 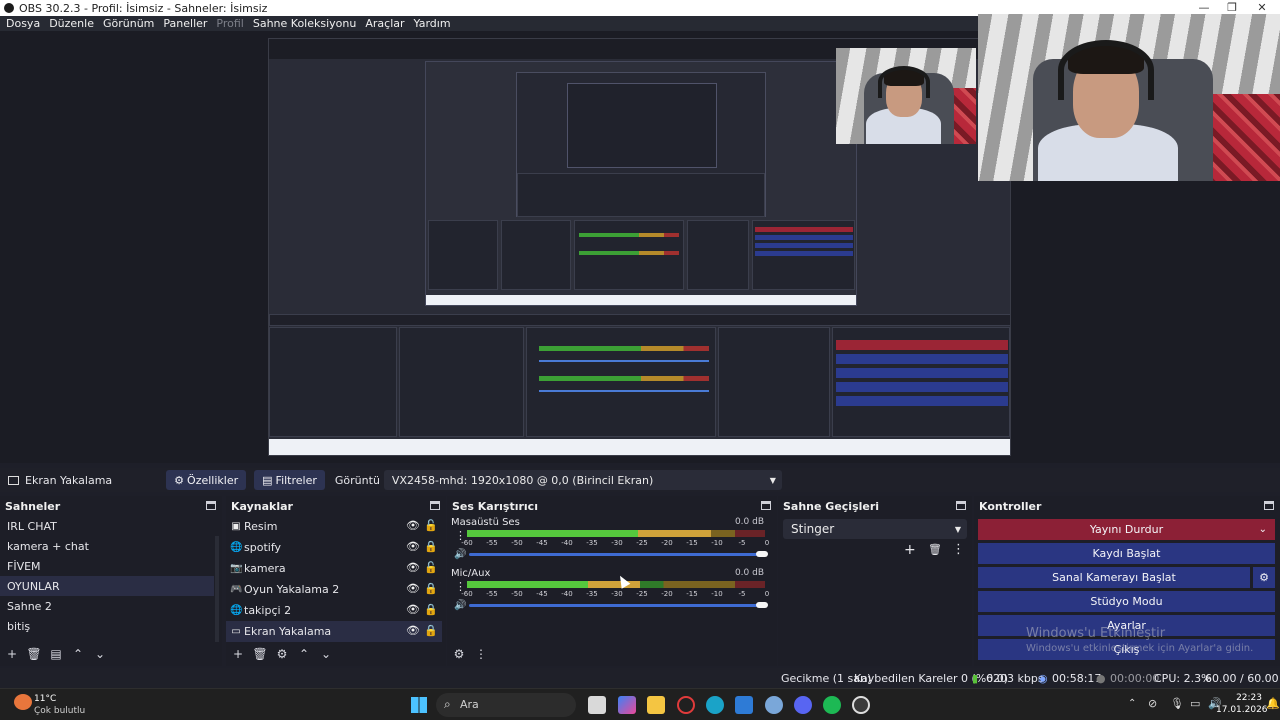 What do you see at coordinates (56, 654) in the screenshot?
I see `filter-icon: ▤` at bounding box center [56, 654].